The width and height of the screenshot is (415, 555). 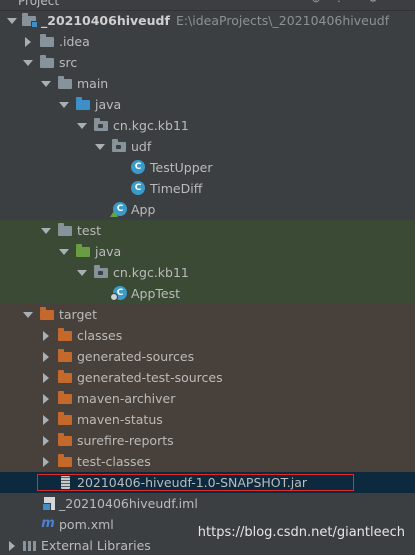 What do you see at coordinates (48, 504) in the screenshot?
I see `module-file-icon` at bounding box center [48, 504].